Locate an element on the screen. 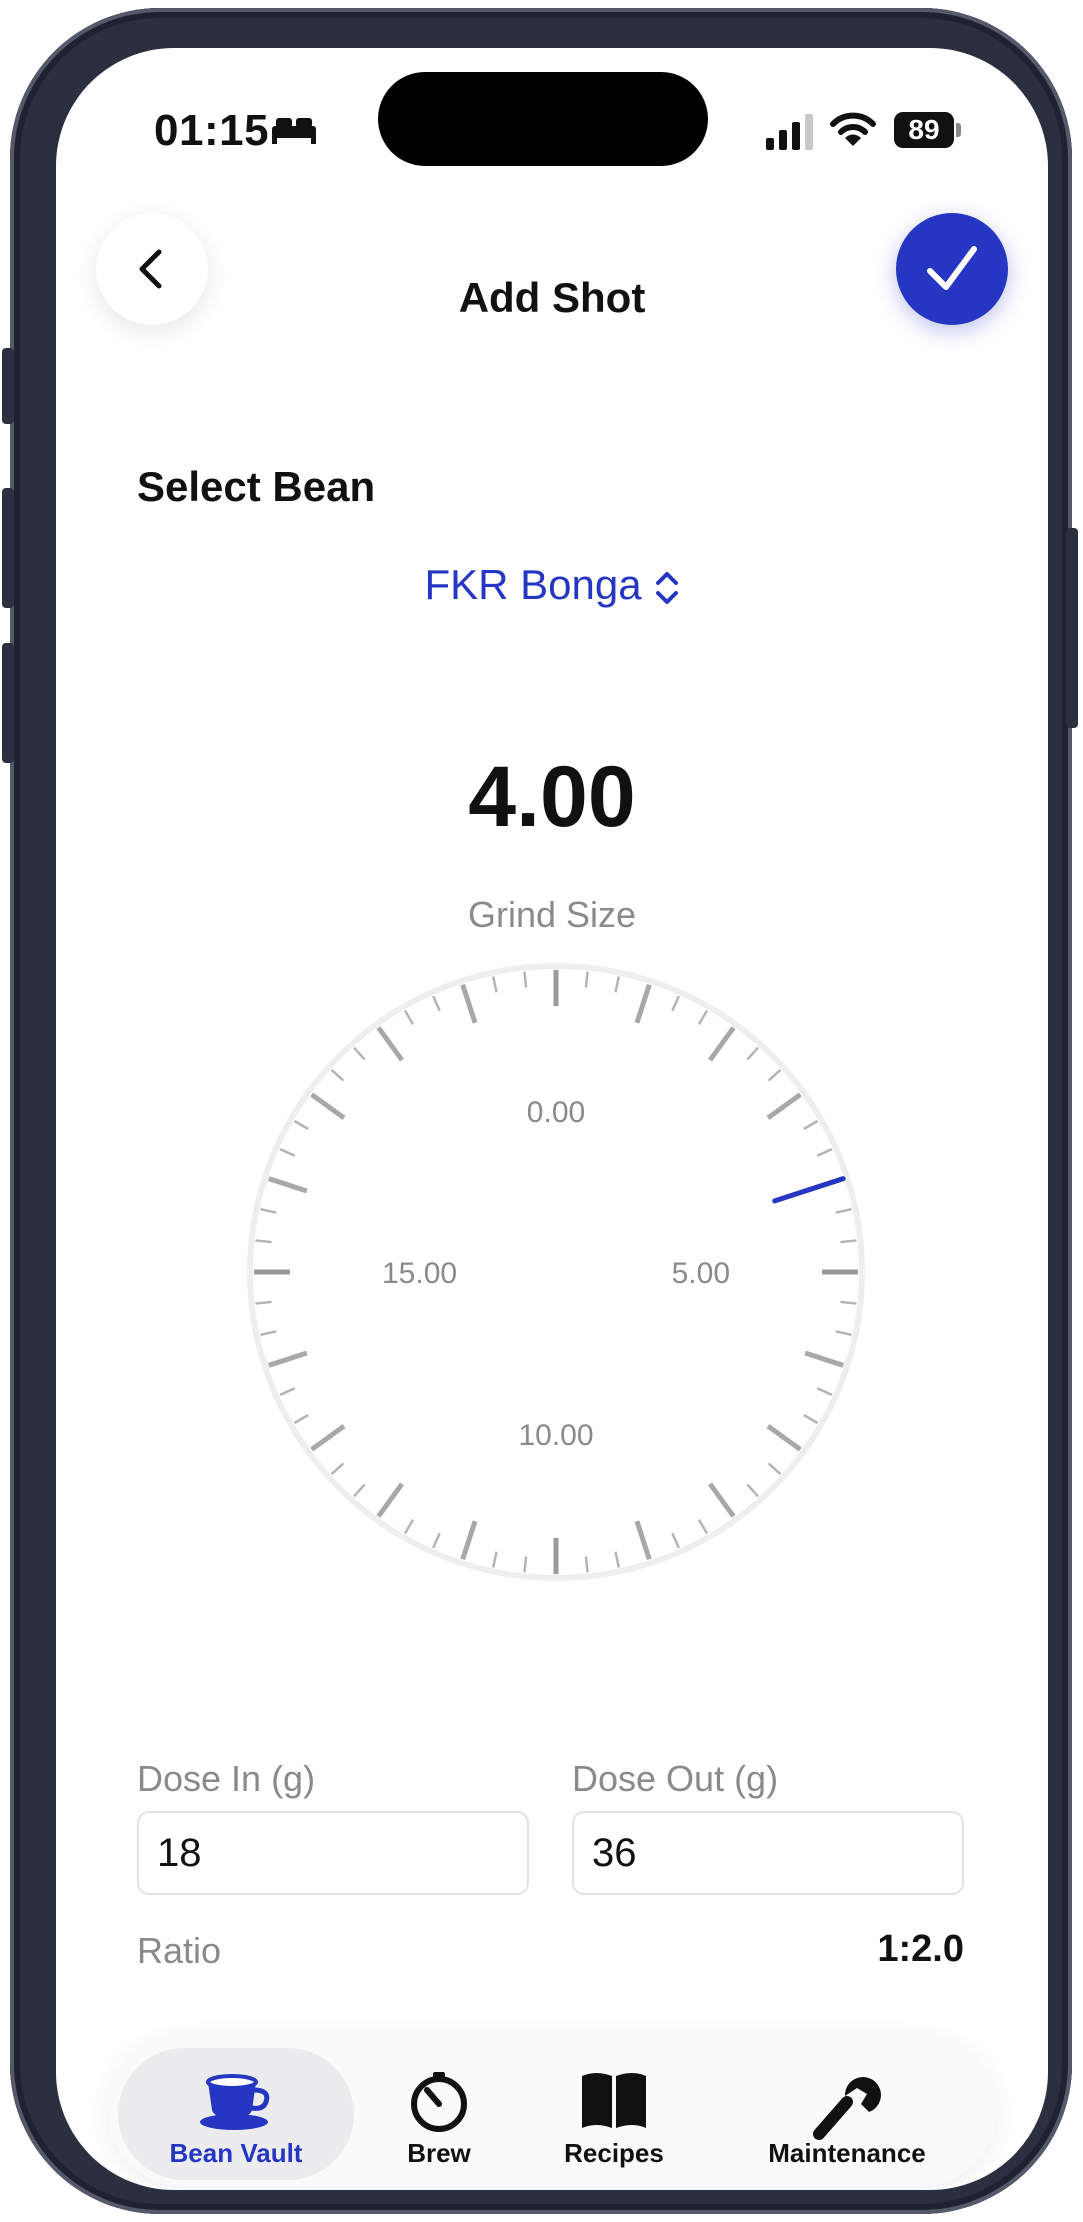  dose-in-label: Dose In (g) is located at coordinates (226, 1778).